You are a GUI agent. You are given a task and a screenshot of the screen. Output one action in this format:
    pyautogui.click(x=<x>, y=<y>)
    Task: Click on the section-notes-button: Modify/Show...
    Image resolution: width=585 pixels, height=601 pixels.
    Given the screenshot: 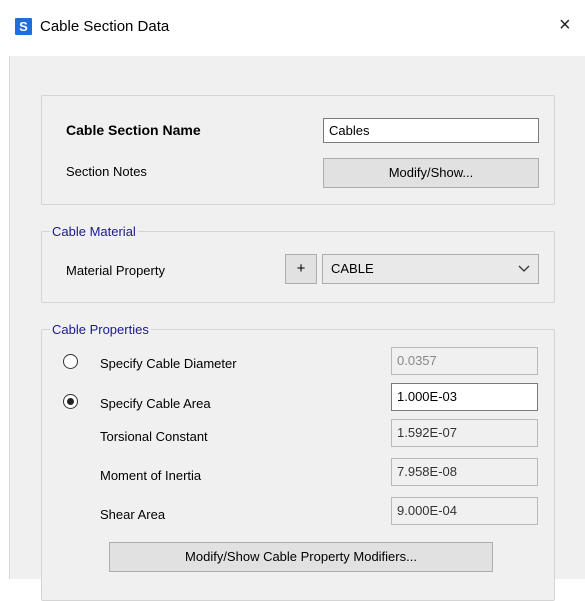 What is the action you would take?
    pyautogui.click(x=431, y=173)
    